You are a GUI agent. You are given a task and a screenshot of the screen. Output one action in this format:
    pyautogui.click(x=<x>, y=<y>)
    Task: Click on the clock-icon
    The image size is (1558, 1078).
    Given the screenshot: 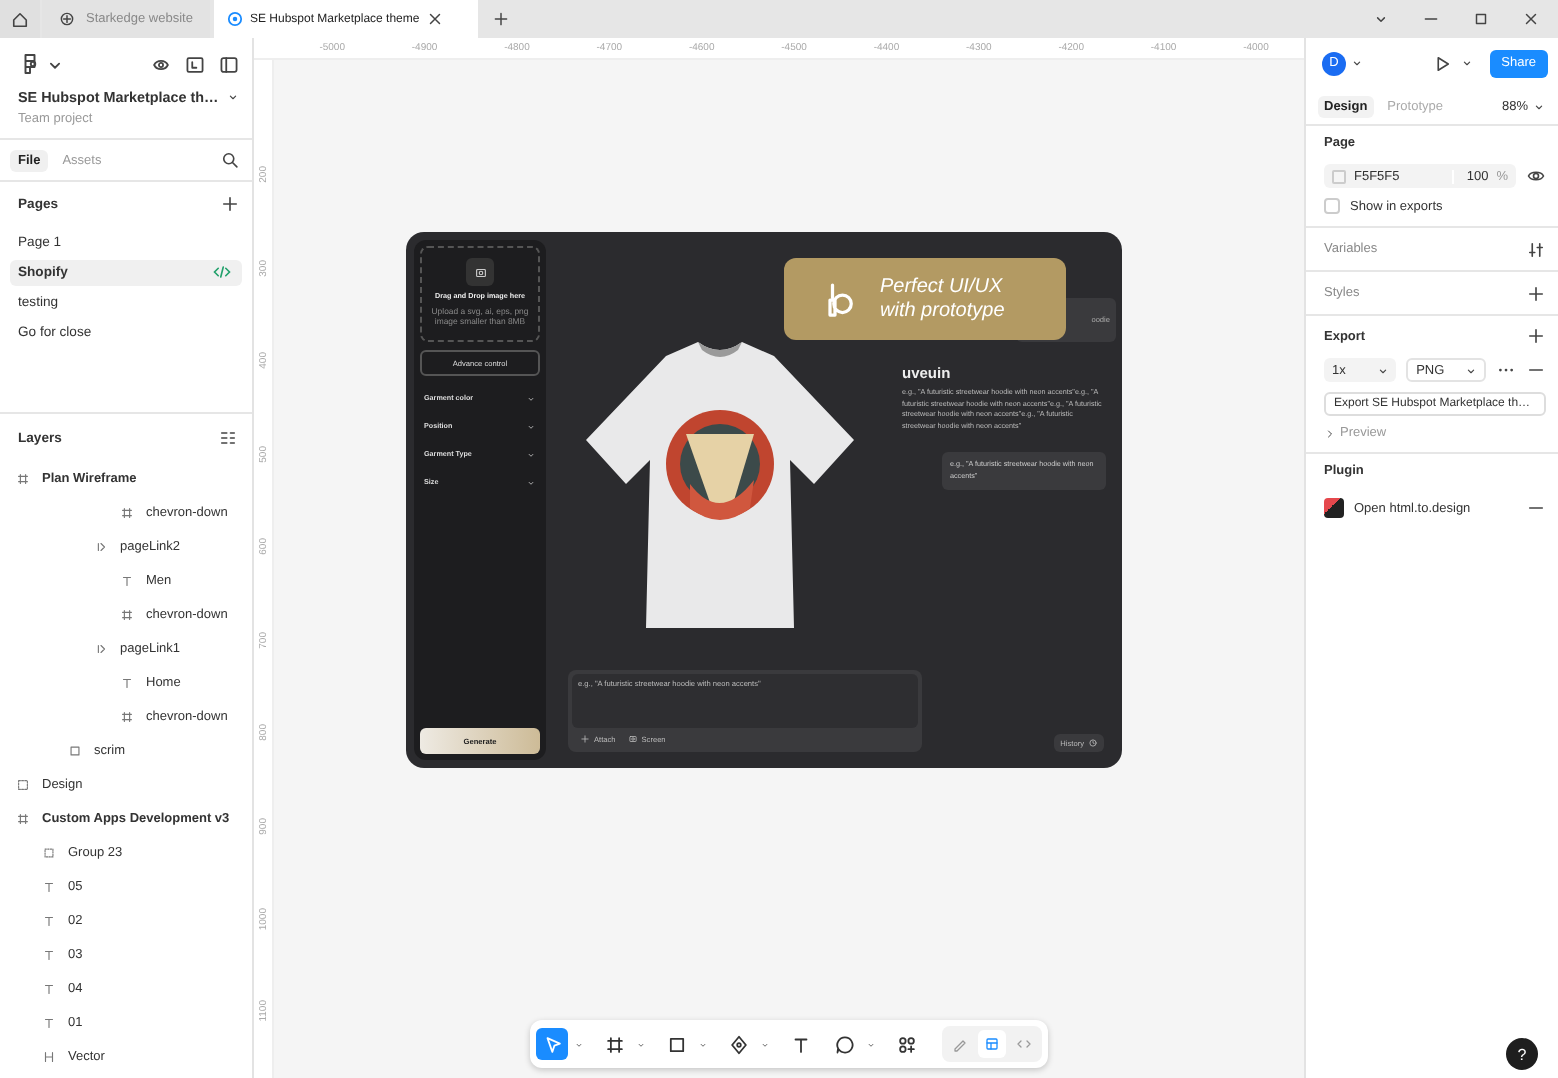 What is the action you would take?
    pyautogui.click(x=1093, y=743)
    